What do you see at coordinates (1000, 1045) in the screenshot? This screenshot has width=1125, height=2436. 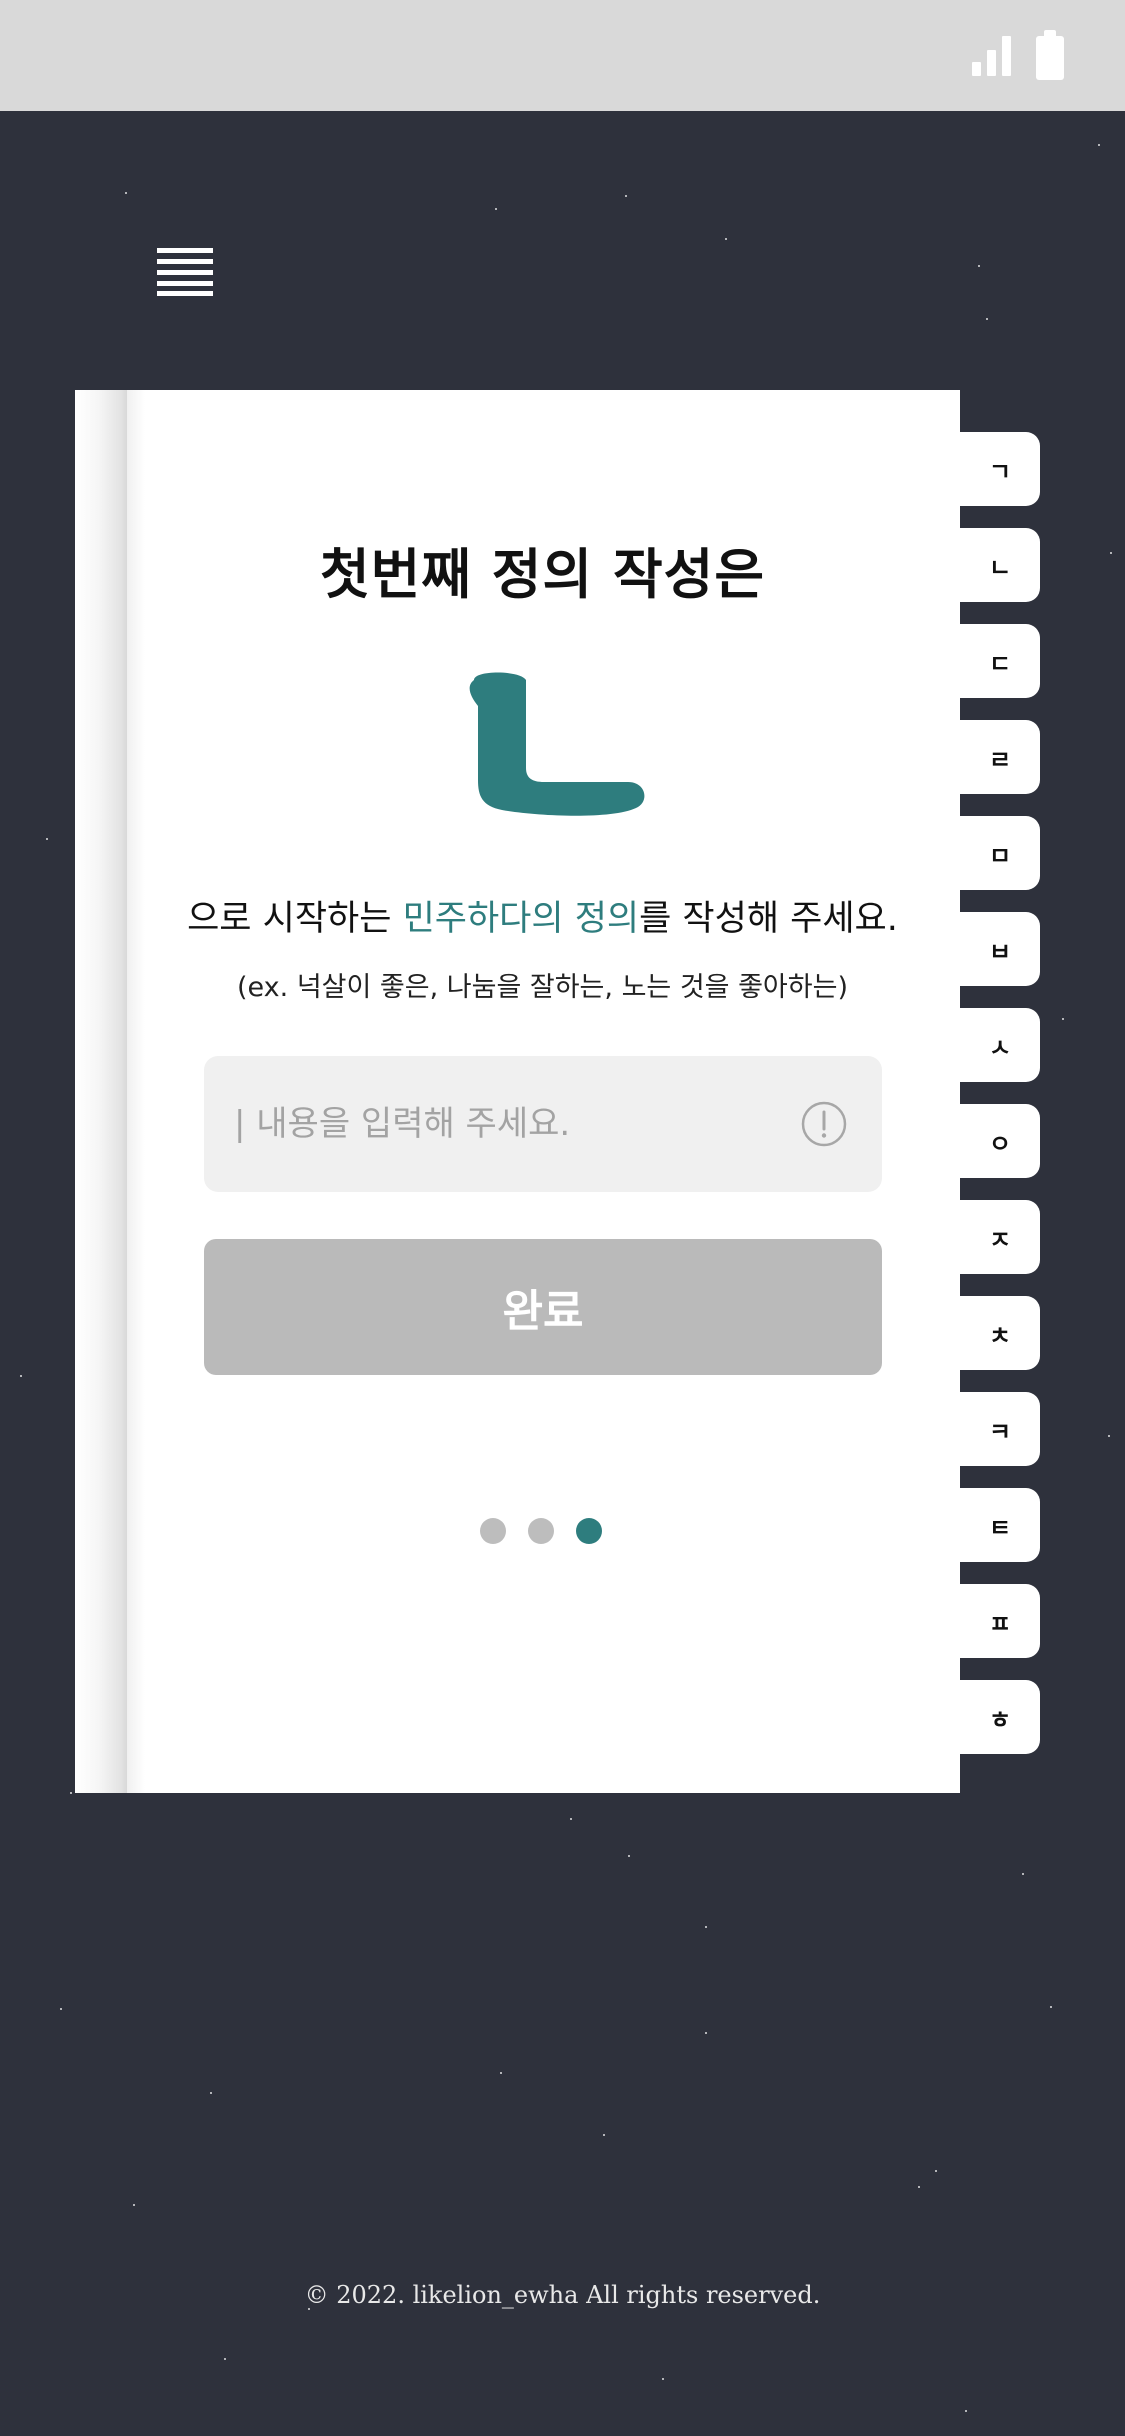 I see `index-tab: ㅅ` at bounding box center [1000, 1045].